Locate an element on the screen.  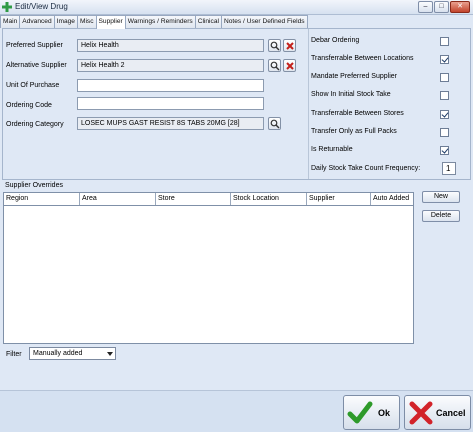
mandate-preferred-supplier-checkbox is located at coordinates (444, 77).